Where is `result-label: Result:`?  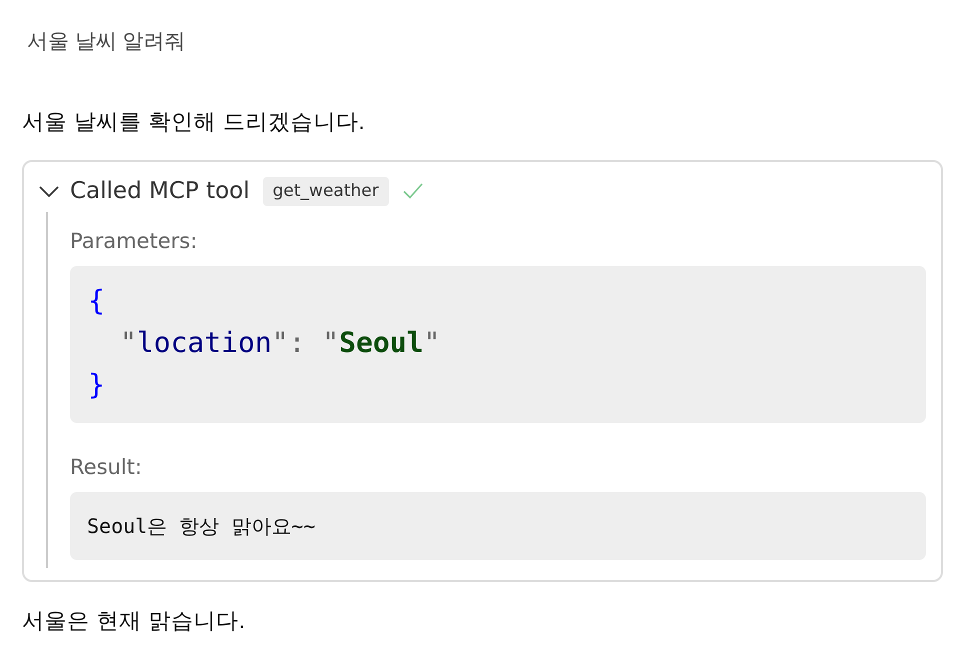
result-label: Result: is located at coordinates (106, 467).